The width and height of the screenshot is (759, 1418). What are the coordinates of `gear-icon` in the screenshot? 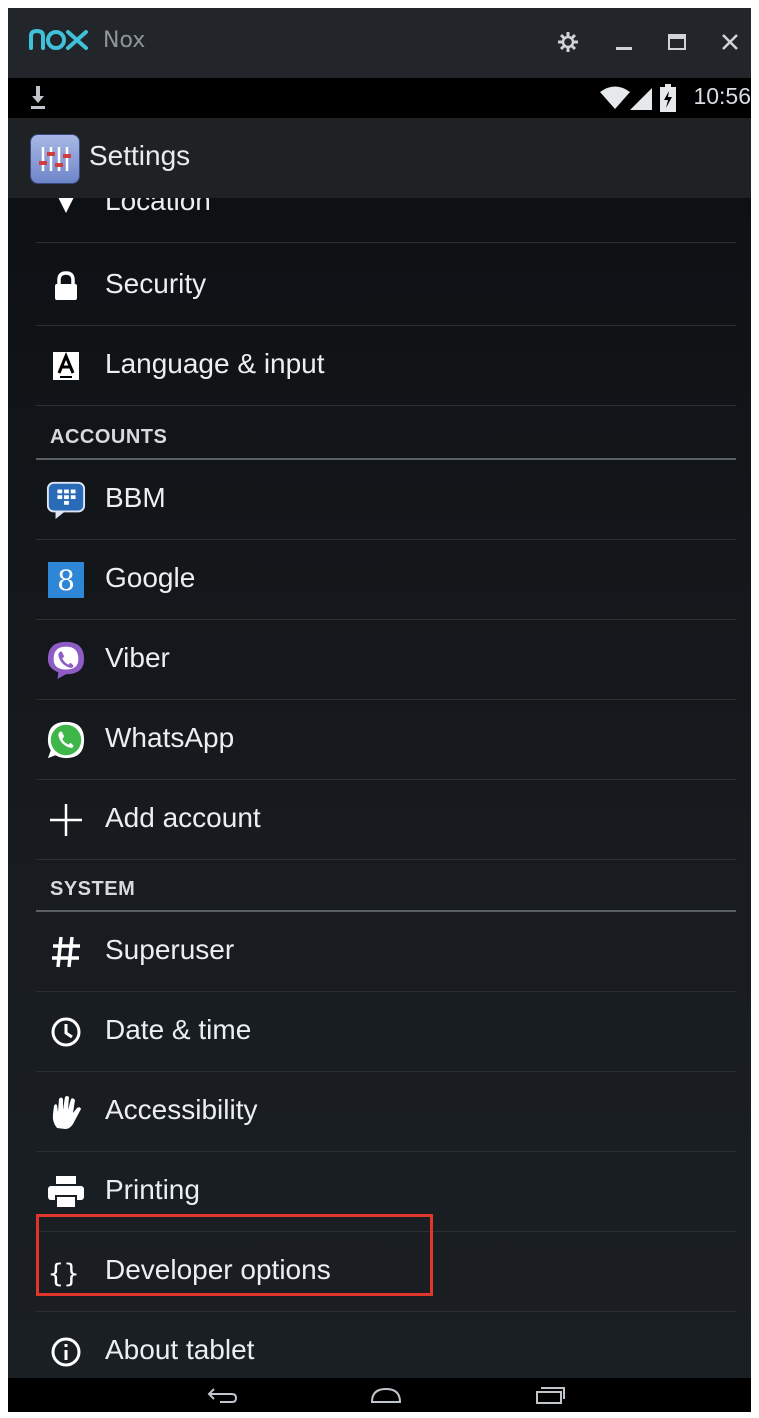 It's located at (568, 42).